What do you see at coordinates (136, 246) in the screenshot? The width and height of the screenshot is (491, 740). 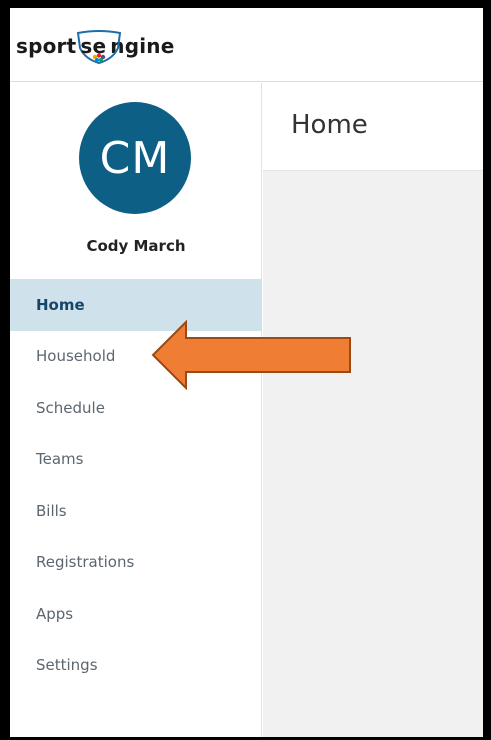 I see `user-name: Cody March` at bounding box center [136, 246].